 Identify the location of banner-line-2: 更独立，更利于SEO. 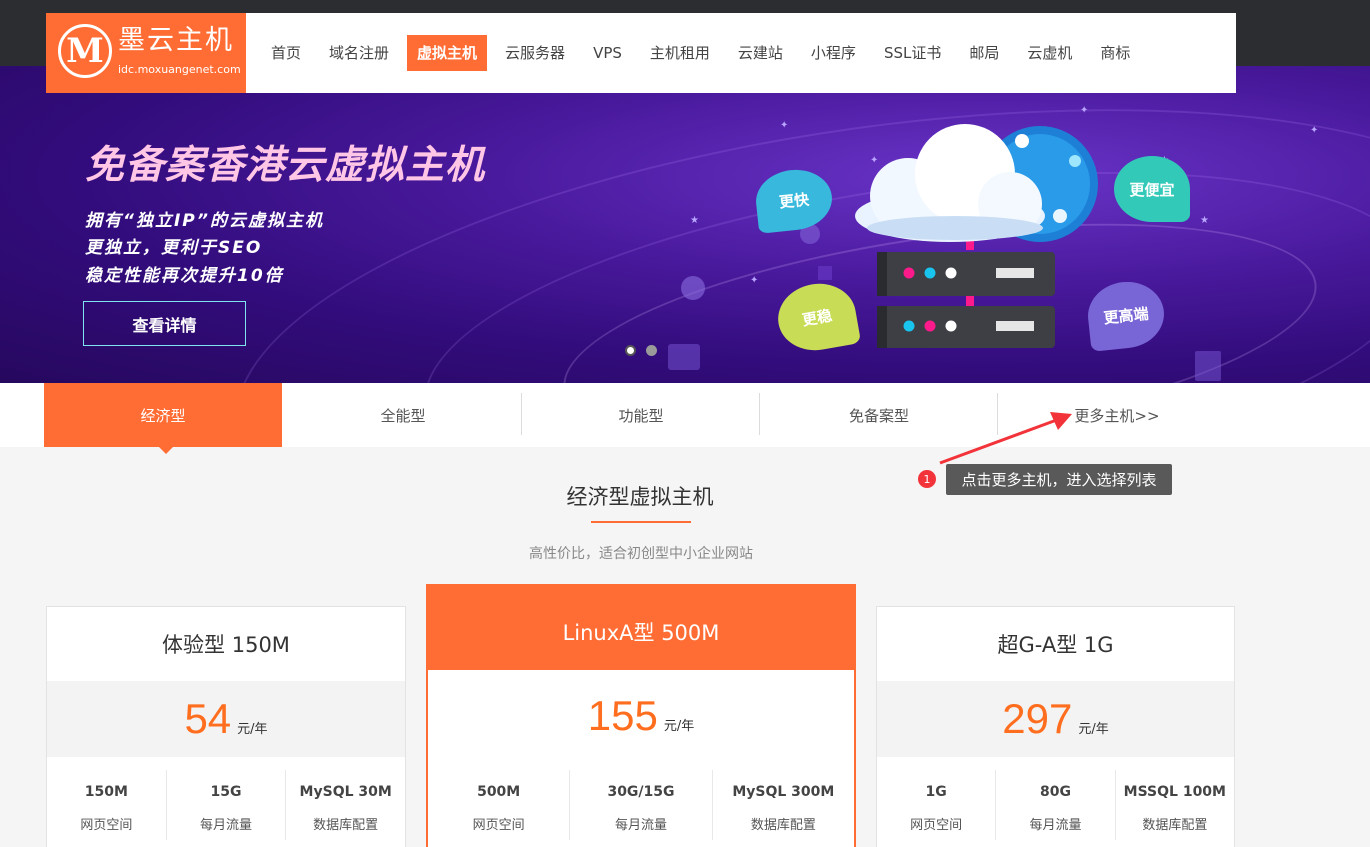
(174, 248).